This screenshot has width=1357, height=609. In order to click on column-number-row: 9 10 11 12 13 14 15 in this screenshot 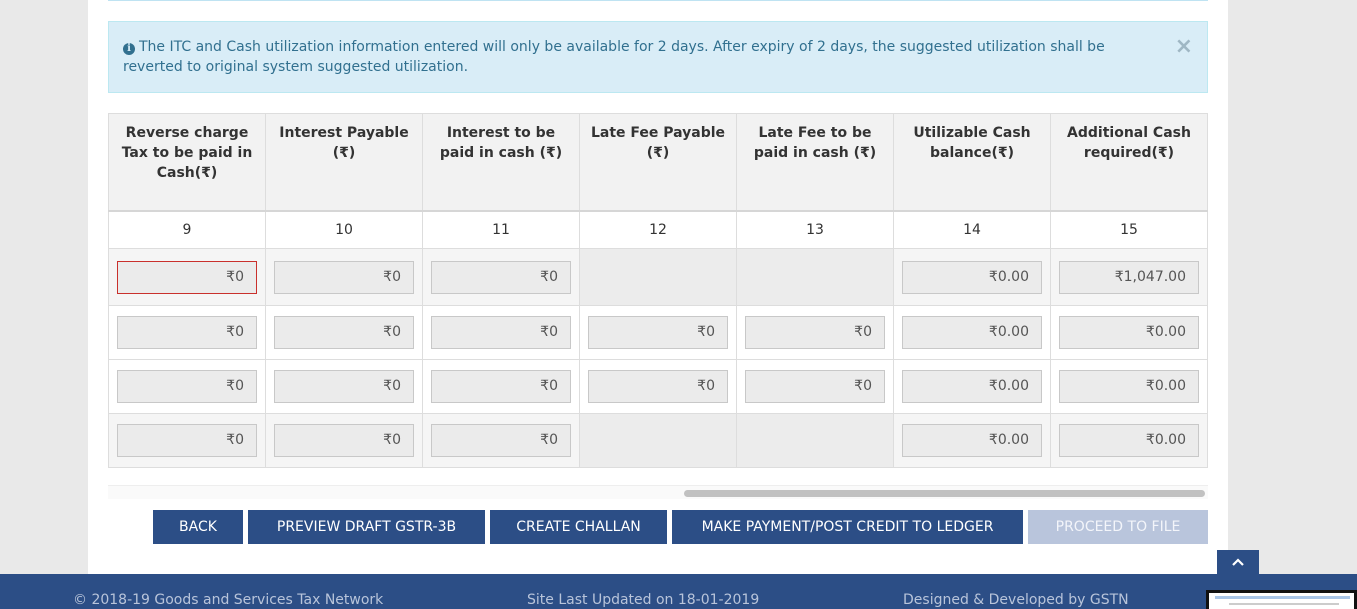, I will do `click(658, 229)`.